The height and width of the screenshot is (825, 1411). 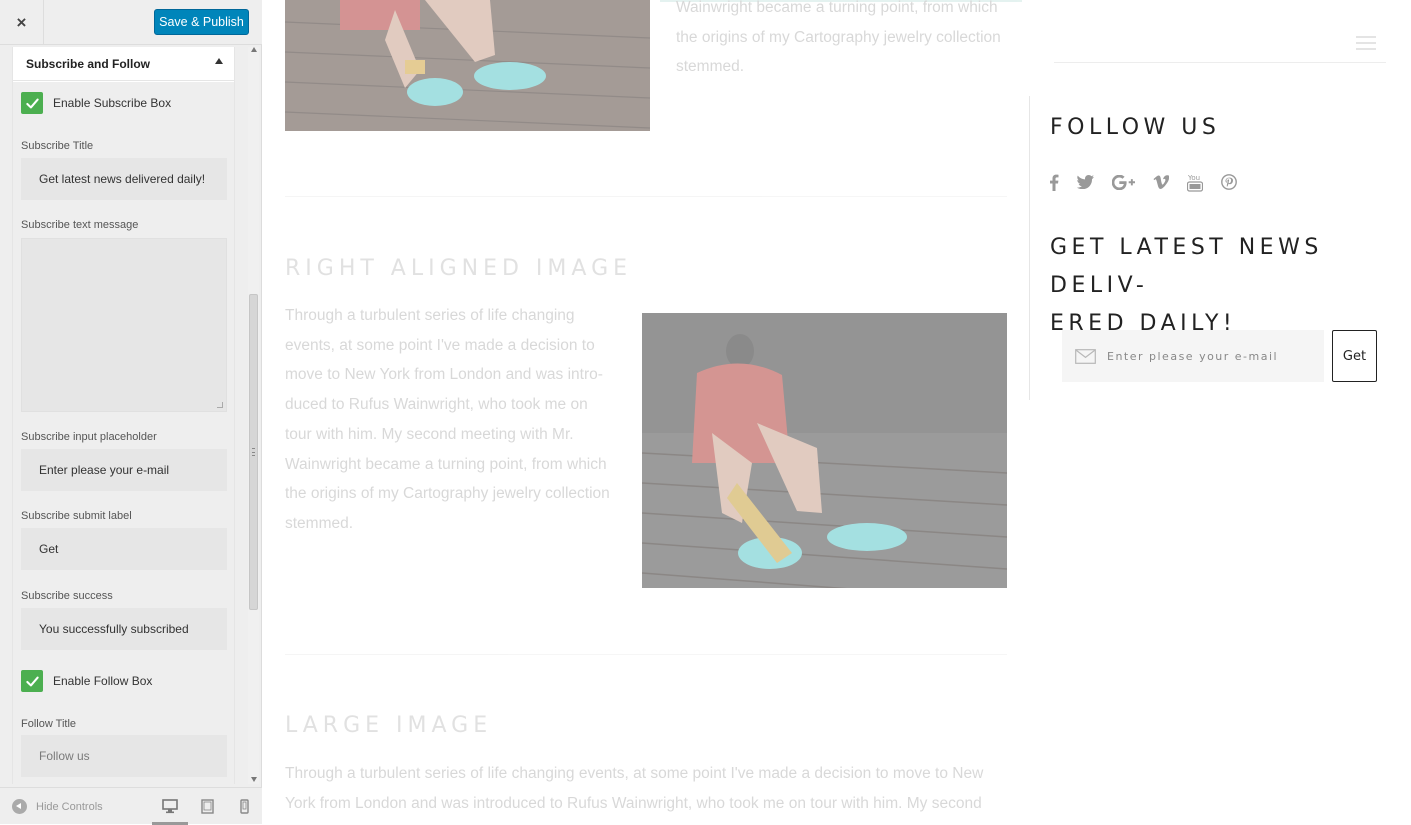 What do you see at coordinates (253, 779) in the screenshot?
I see `scroll-down-arrow-icon` at bounding box center [253, 779].